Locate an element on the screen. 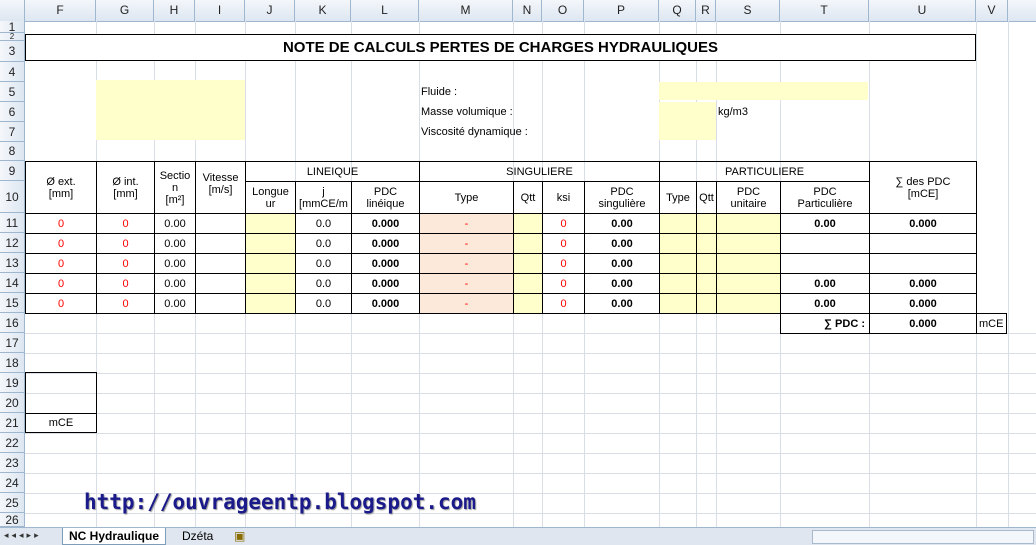  row-header-10: 10 is located at coordinates (12, 197).